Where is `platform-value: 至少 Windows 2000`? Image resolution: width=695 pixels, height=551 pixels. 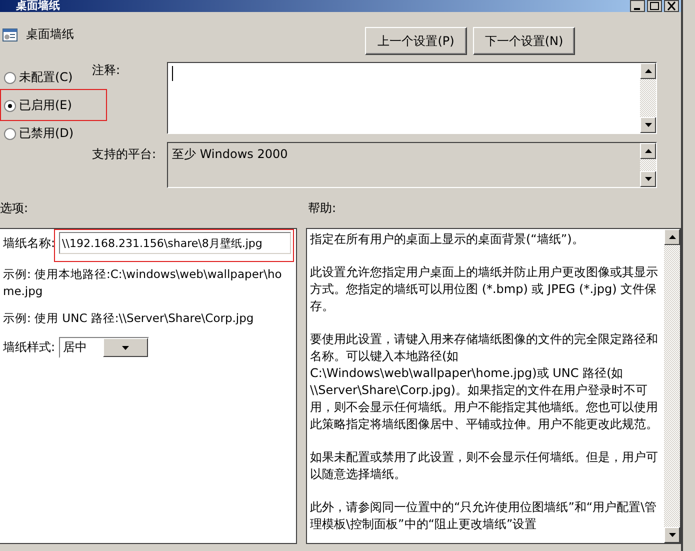
platform-value: 至少 Windows 2000 is located at coordinates (230, 154).